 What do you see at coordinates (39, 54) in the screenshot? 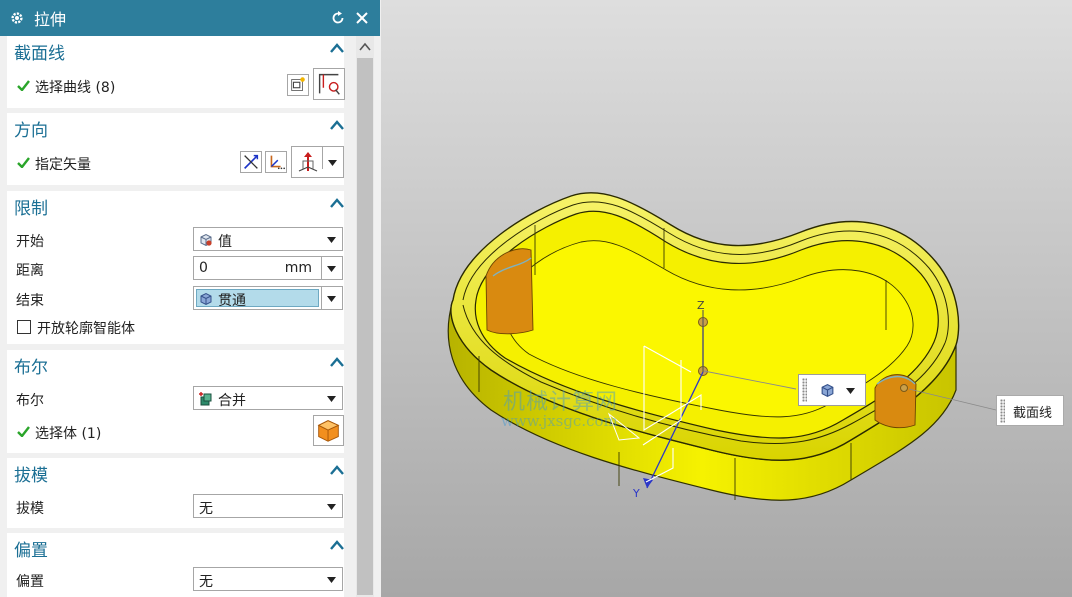
I see `section-curve-title: 截面线` at bounding box center [39, 54].